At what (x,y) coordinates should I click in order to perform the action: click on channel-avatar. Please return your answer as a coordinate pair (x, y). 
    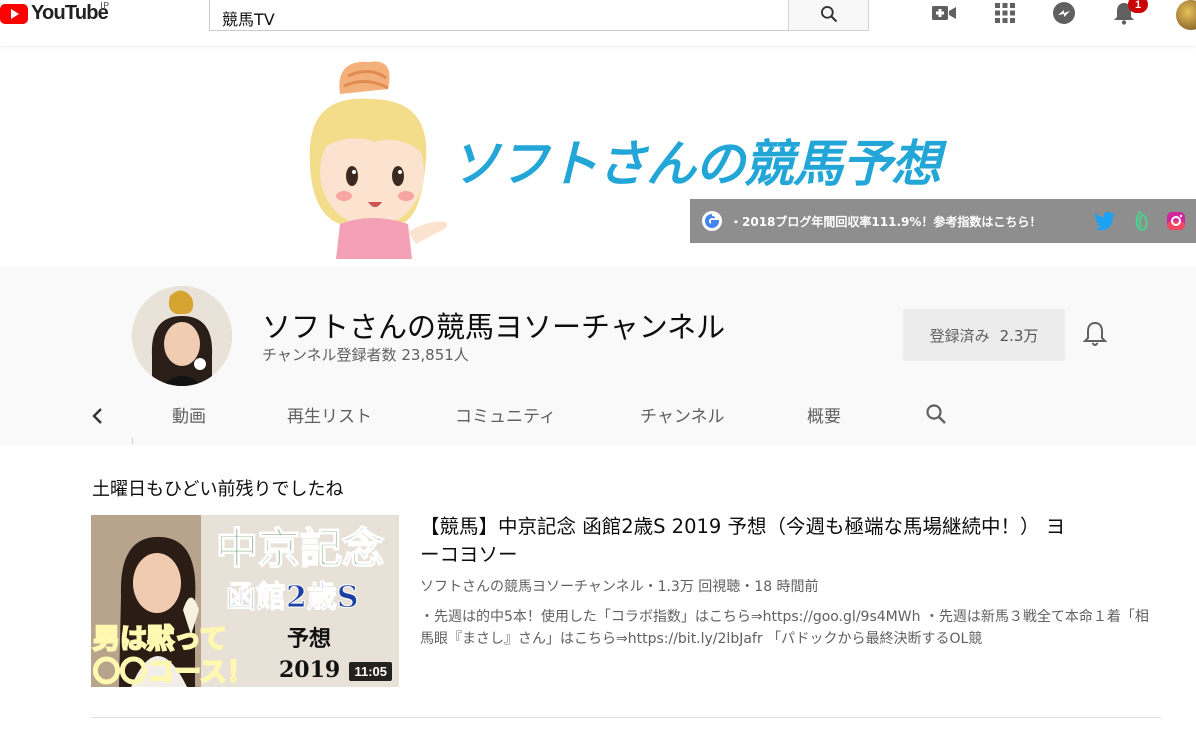
    Looking at the image, I should click on (182, 336).